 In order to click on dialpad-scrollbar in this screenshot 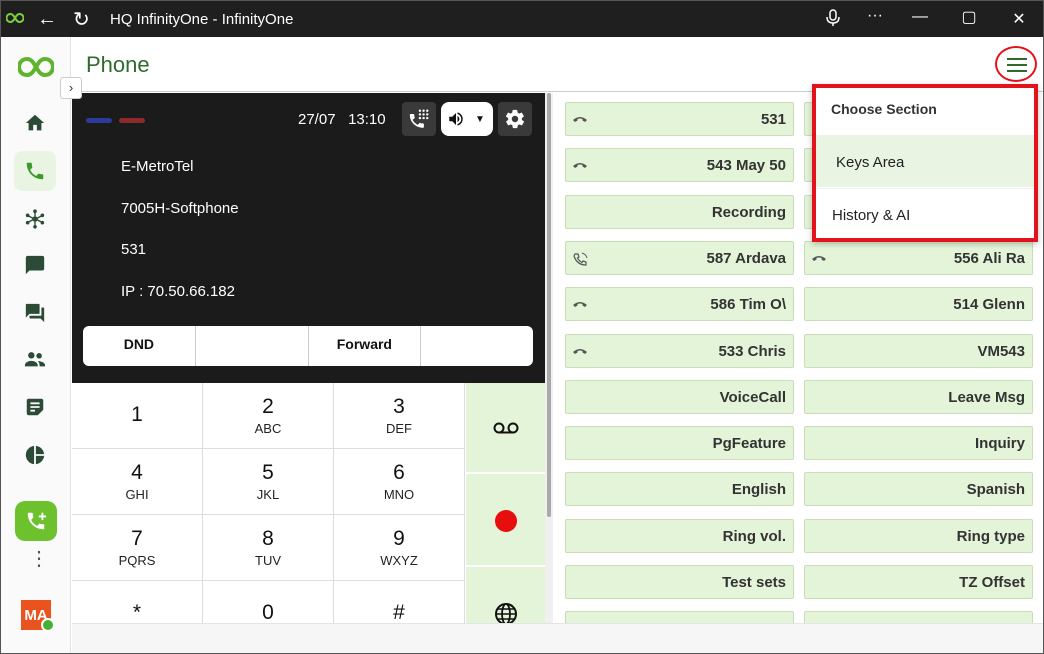, I will do `click(549, 358)`.